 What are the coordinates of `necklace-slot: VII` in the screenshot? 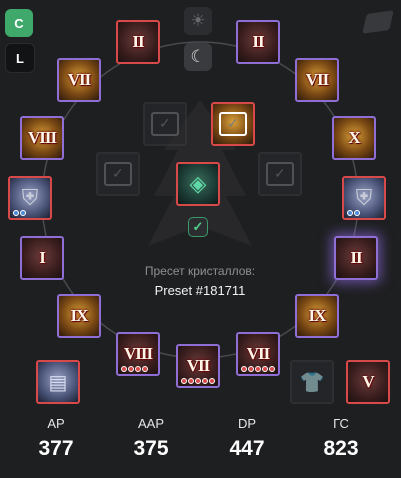 It's located at (79, 80).